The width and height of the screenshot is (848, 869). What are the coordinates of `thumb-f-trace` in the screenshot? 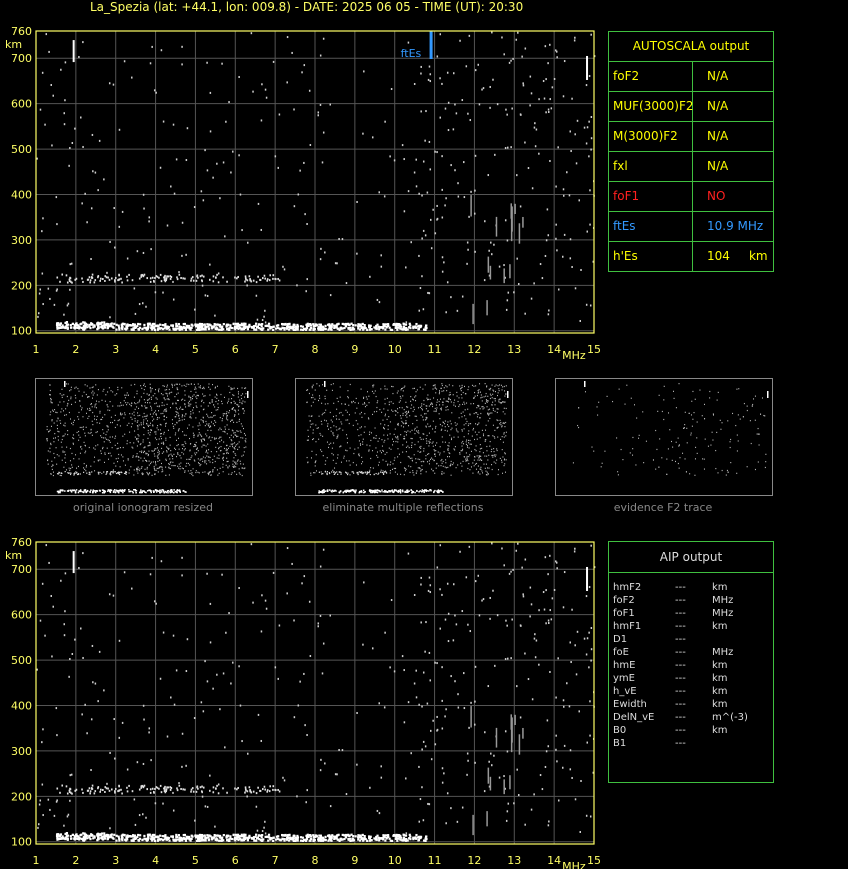 It's located at (358, 474).